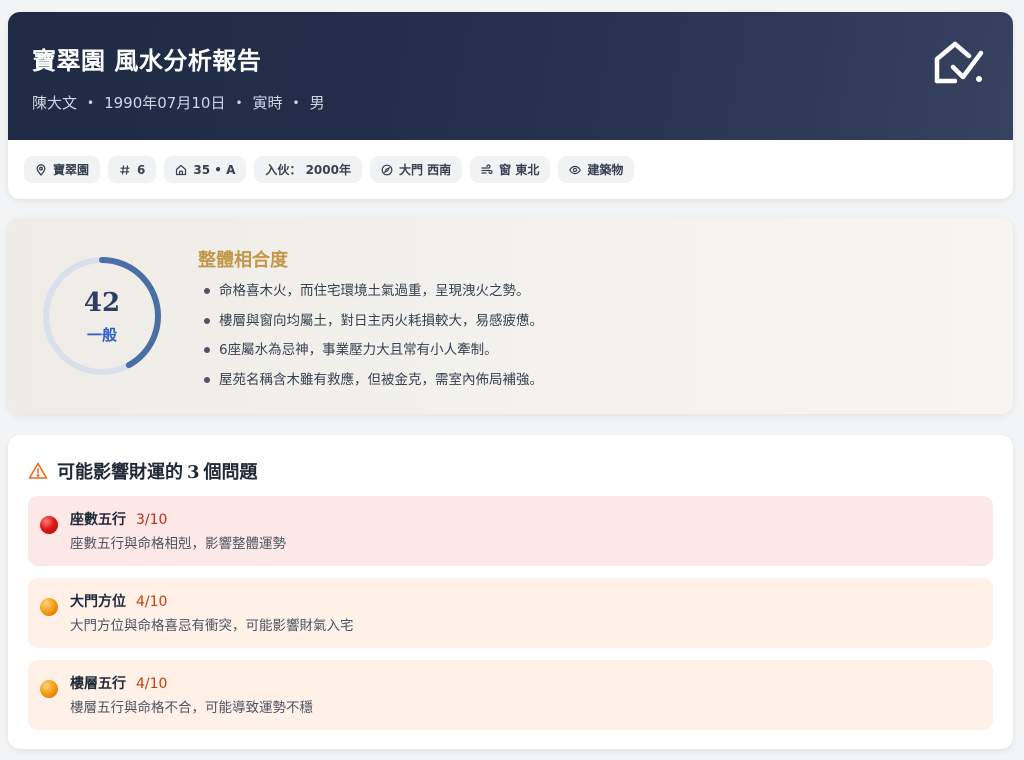 The height and width of the screenshot is (760, 1024). Describe the element at coordinates (152, 520) in the screenshot. I see `issue-score: 3/10` at that location.